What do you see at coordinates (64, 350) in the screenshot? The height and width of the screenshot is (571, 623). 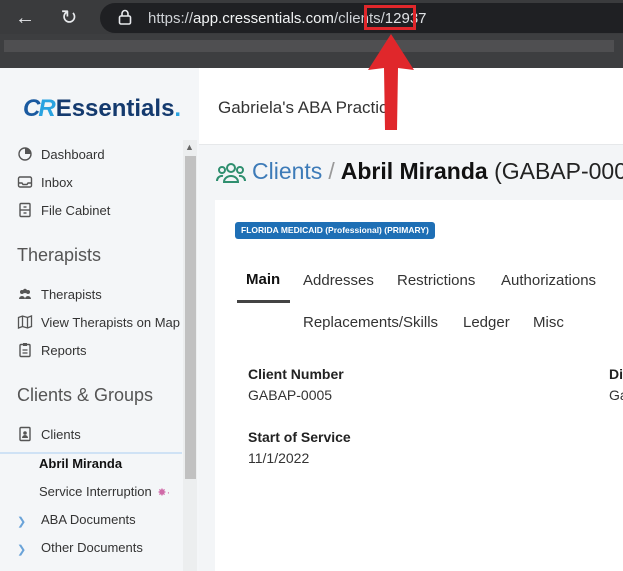 I see `sidebar-item-label: Reports` at bounding box center [64, 350].